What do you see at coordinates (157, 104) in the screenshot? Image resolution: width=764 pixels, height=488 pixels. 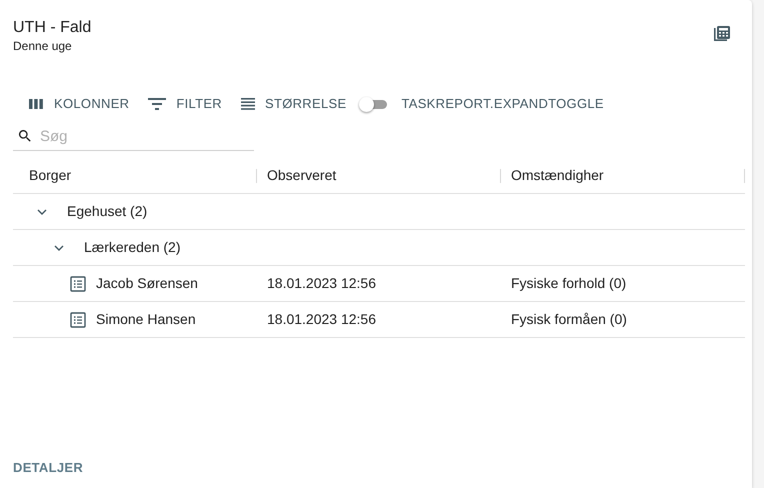 I see `filter-icon` at bounding box center [157, 104].